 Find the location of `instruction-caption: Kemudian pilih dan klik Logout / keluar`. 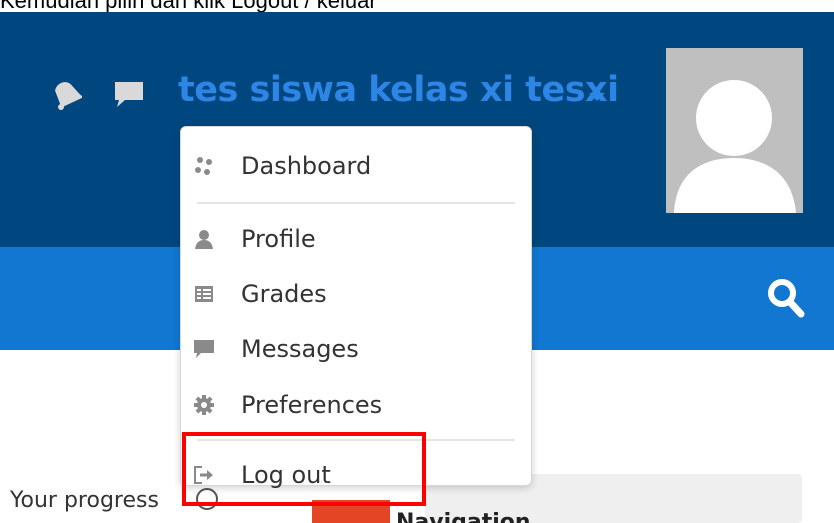

instruction-caption: Kemudian pilih dan klik Logout / keluar is located at coordinates (417, 6).